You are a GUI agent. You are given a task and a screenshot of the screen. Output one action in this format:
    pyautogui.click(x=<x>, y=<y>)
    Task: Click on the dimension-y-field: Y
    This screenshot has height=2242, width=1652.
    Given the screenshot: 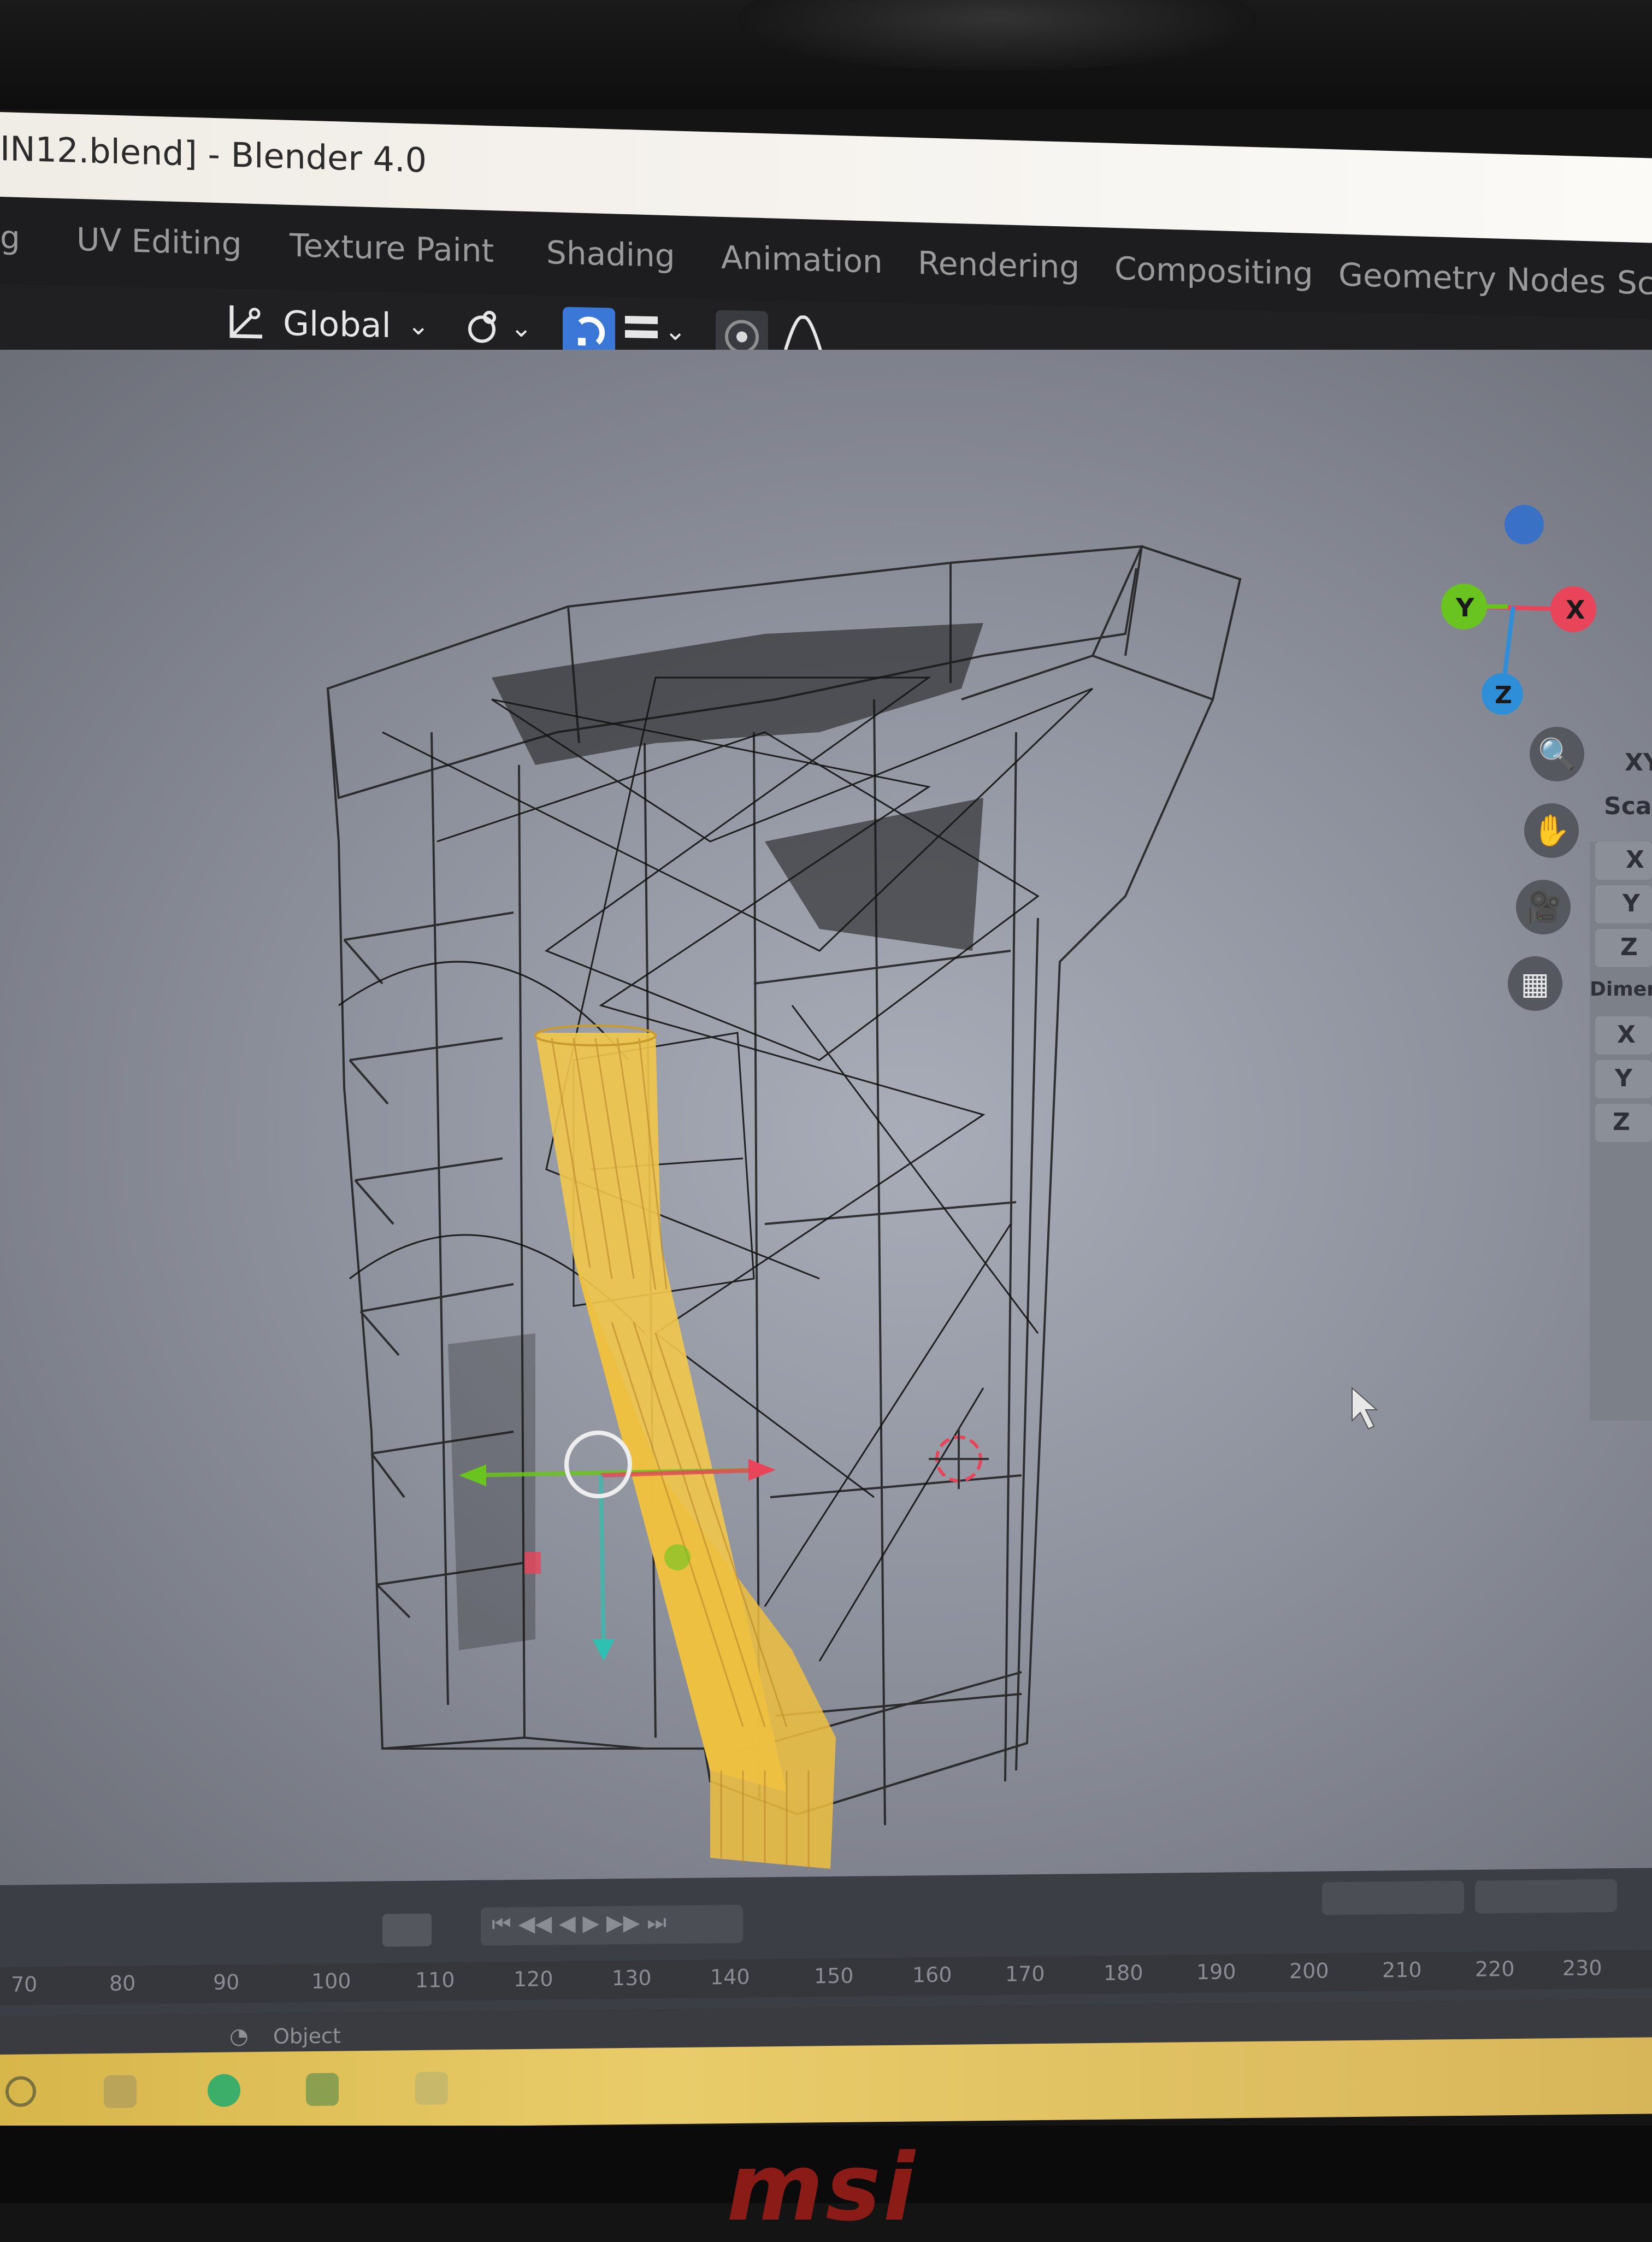 What is the action you would take?
    pyautogui.click(x=1623, y=1079)
    